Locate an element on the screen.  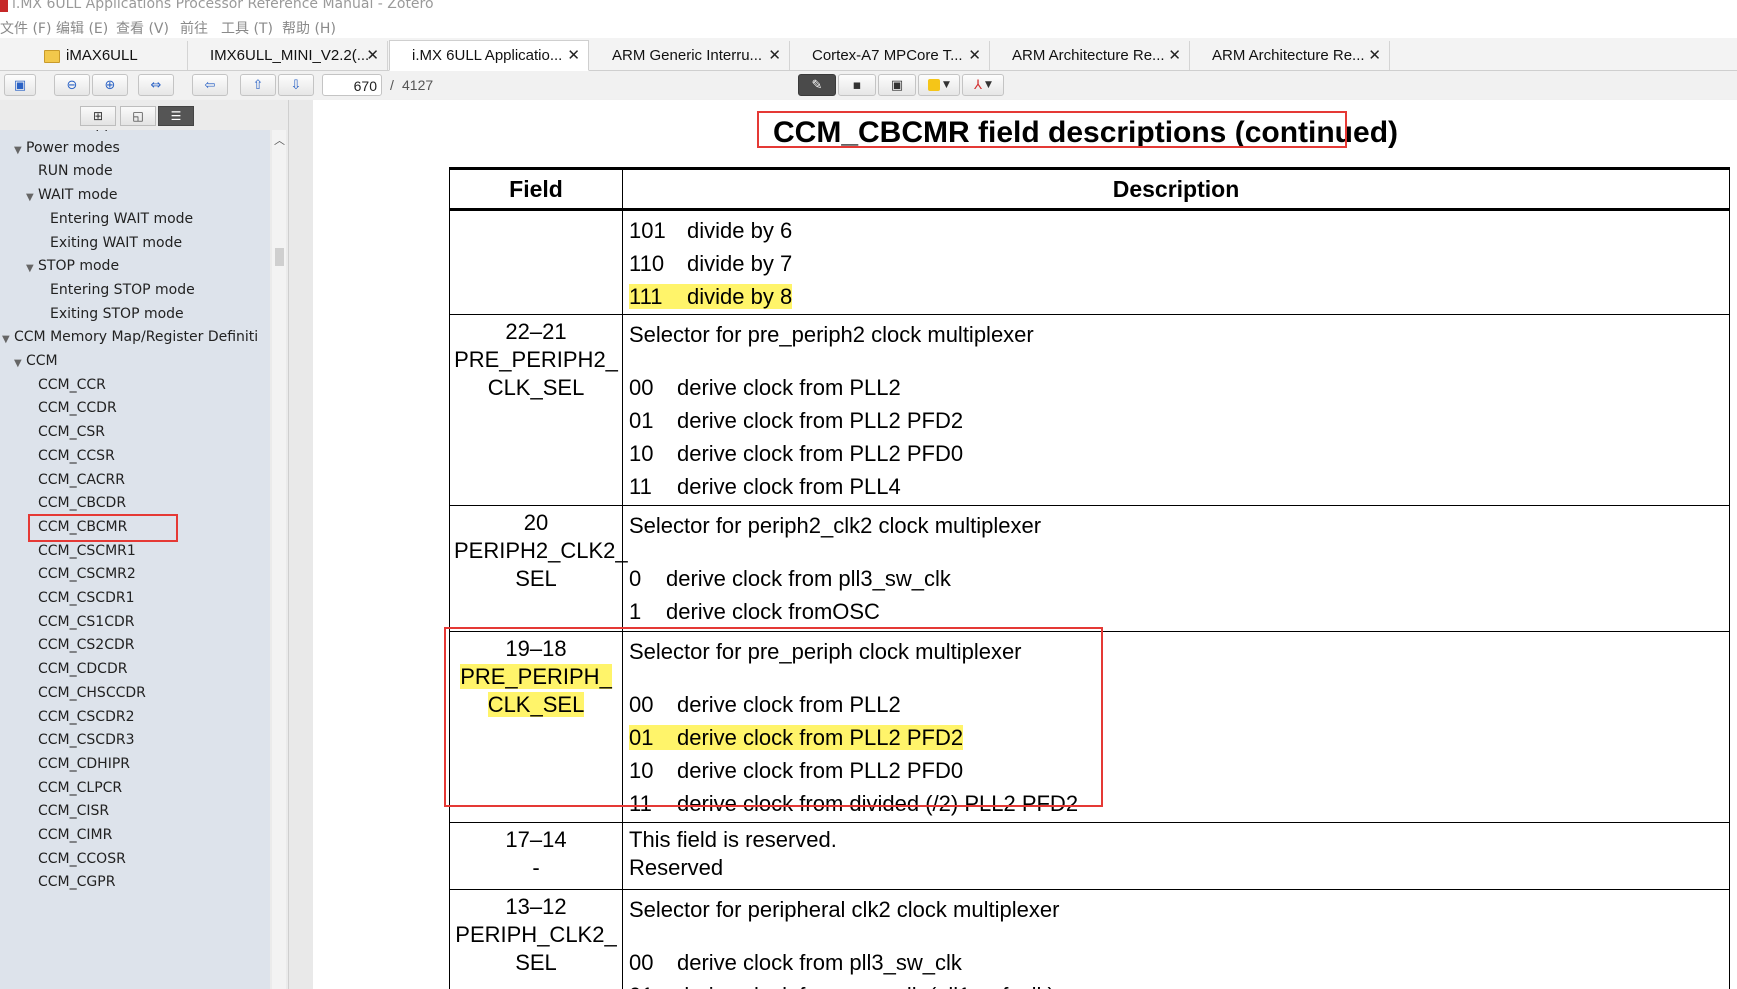
outline-item: Entering WAIT mode is located at coordinates (121, 219).